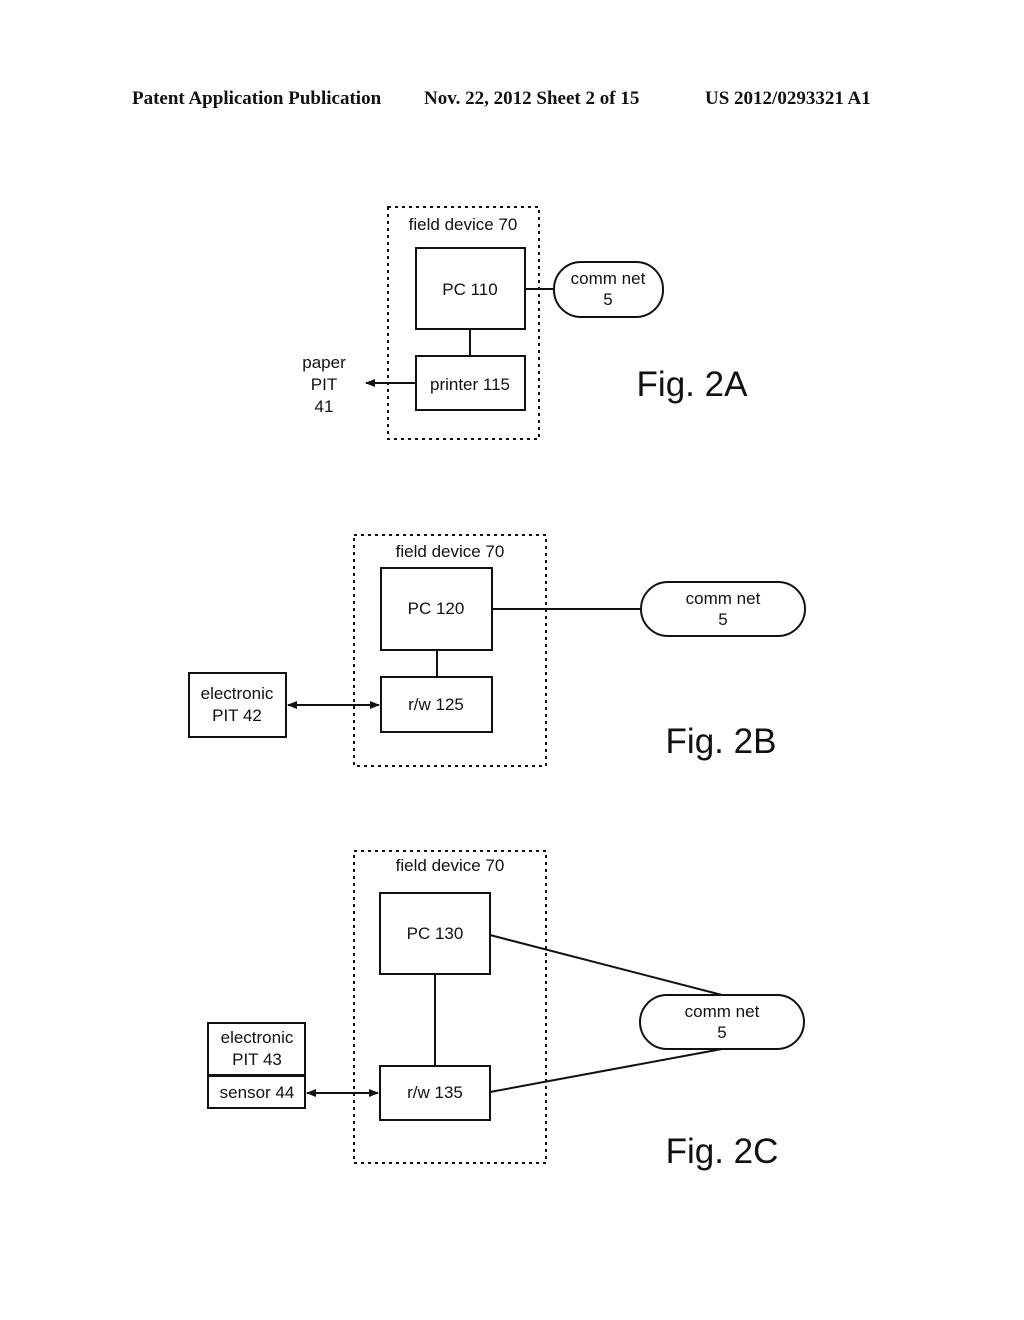 The height and width of the screenshot is (1320, 1024). I want to click on printer-label: printer 115, so click(470, 384).